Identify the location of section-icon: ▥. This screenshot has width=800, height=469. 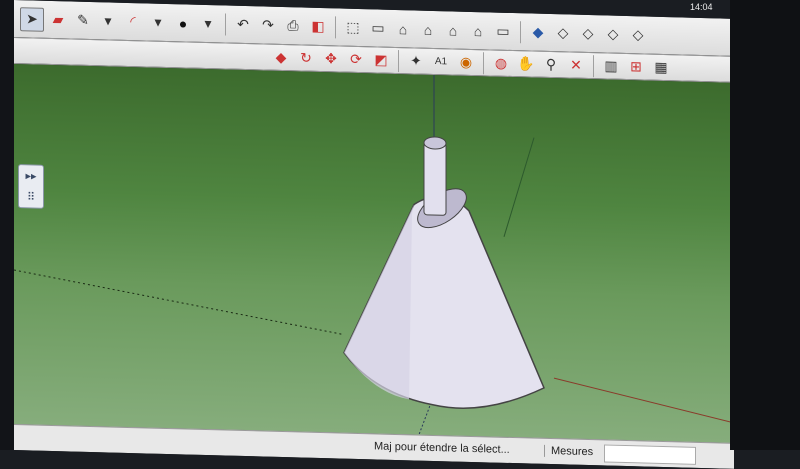
(611, 65).